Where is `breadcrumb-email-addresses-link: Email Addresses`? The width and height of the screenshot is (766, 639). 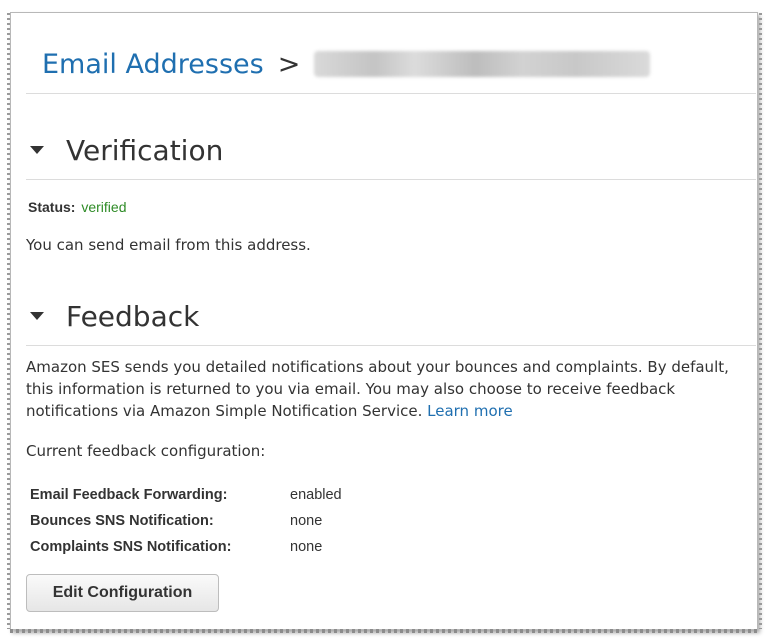
breadcrumb-email-addresses-link: Email Addresses is located at coordinates (153, 64).